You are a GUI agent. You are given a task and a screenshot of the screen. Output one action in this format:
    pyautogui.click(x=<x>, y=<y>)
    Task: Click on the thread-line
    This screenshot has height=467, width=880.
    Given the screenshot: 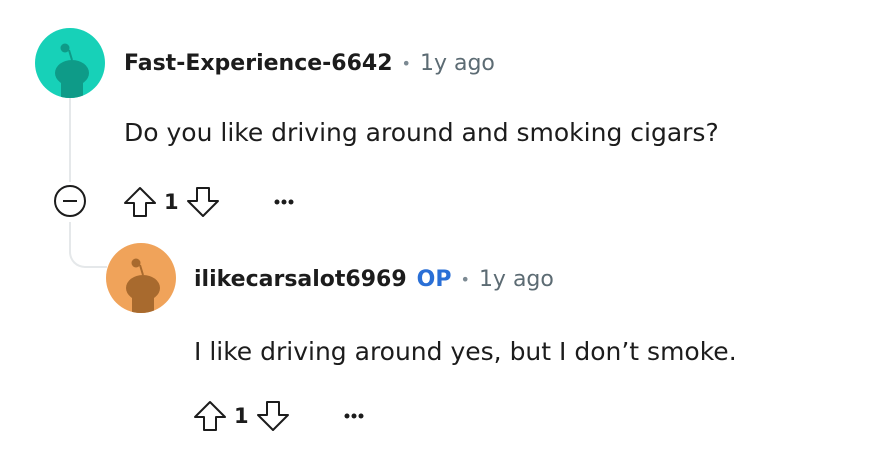 What is the action you would take?
    pyautogui.click(x=70, y=140)
    